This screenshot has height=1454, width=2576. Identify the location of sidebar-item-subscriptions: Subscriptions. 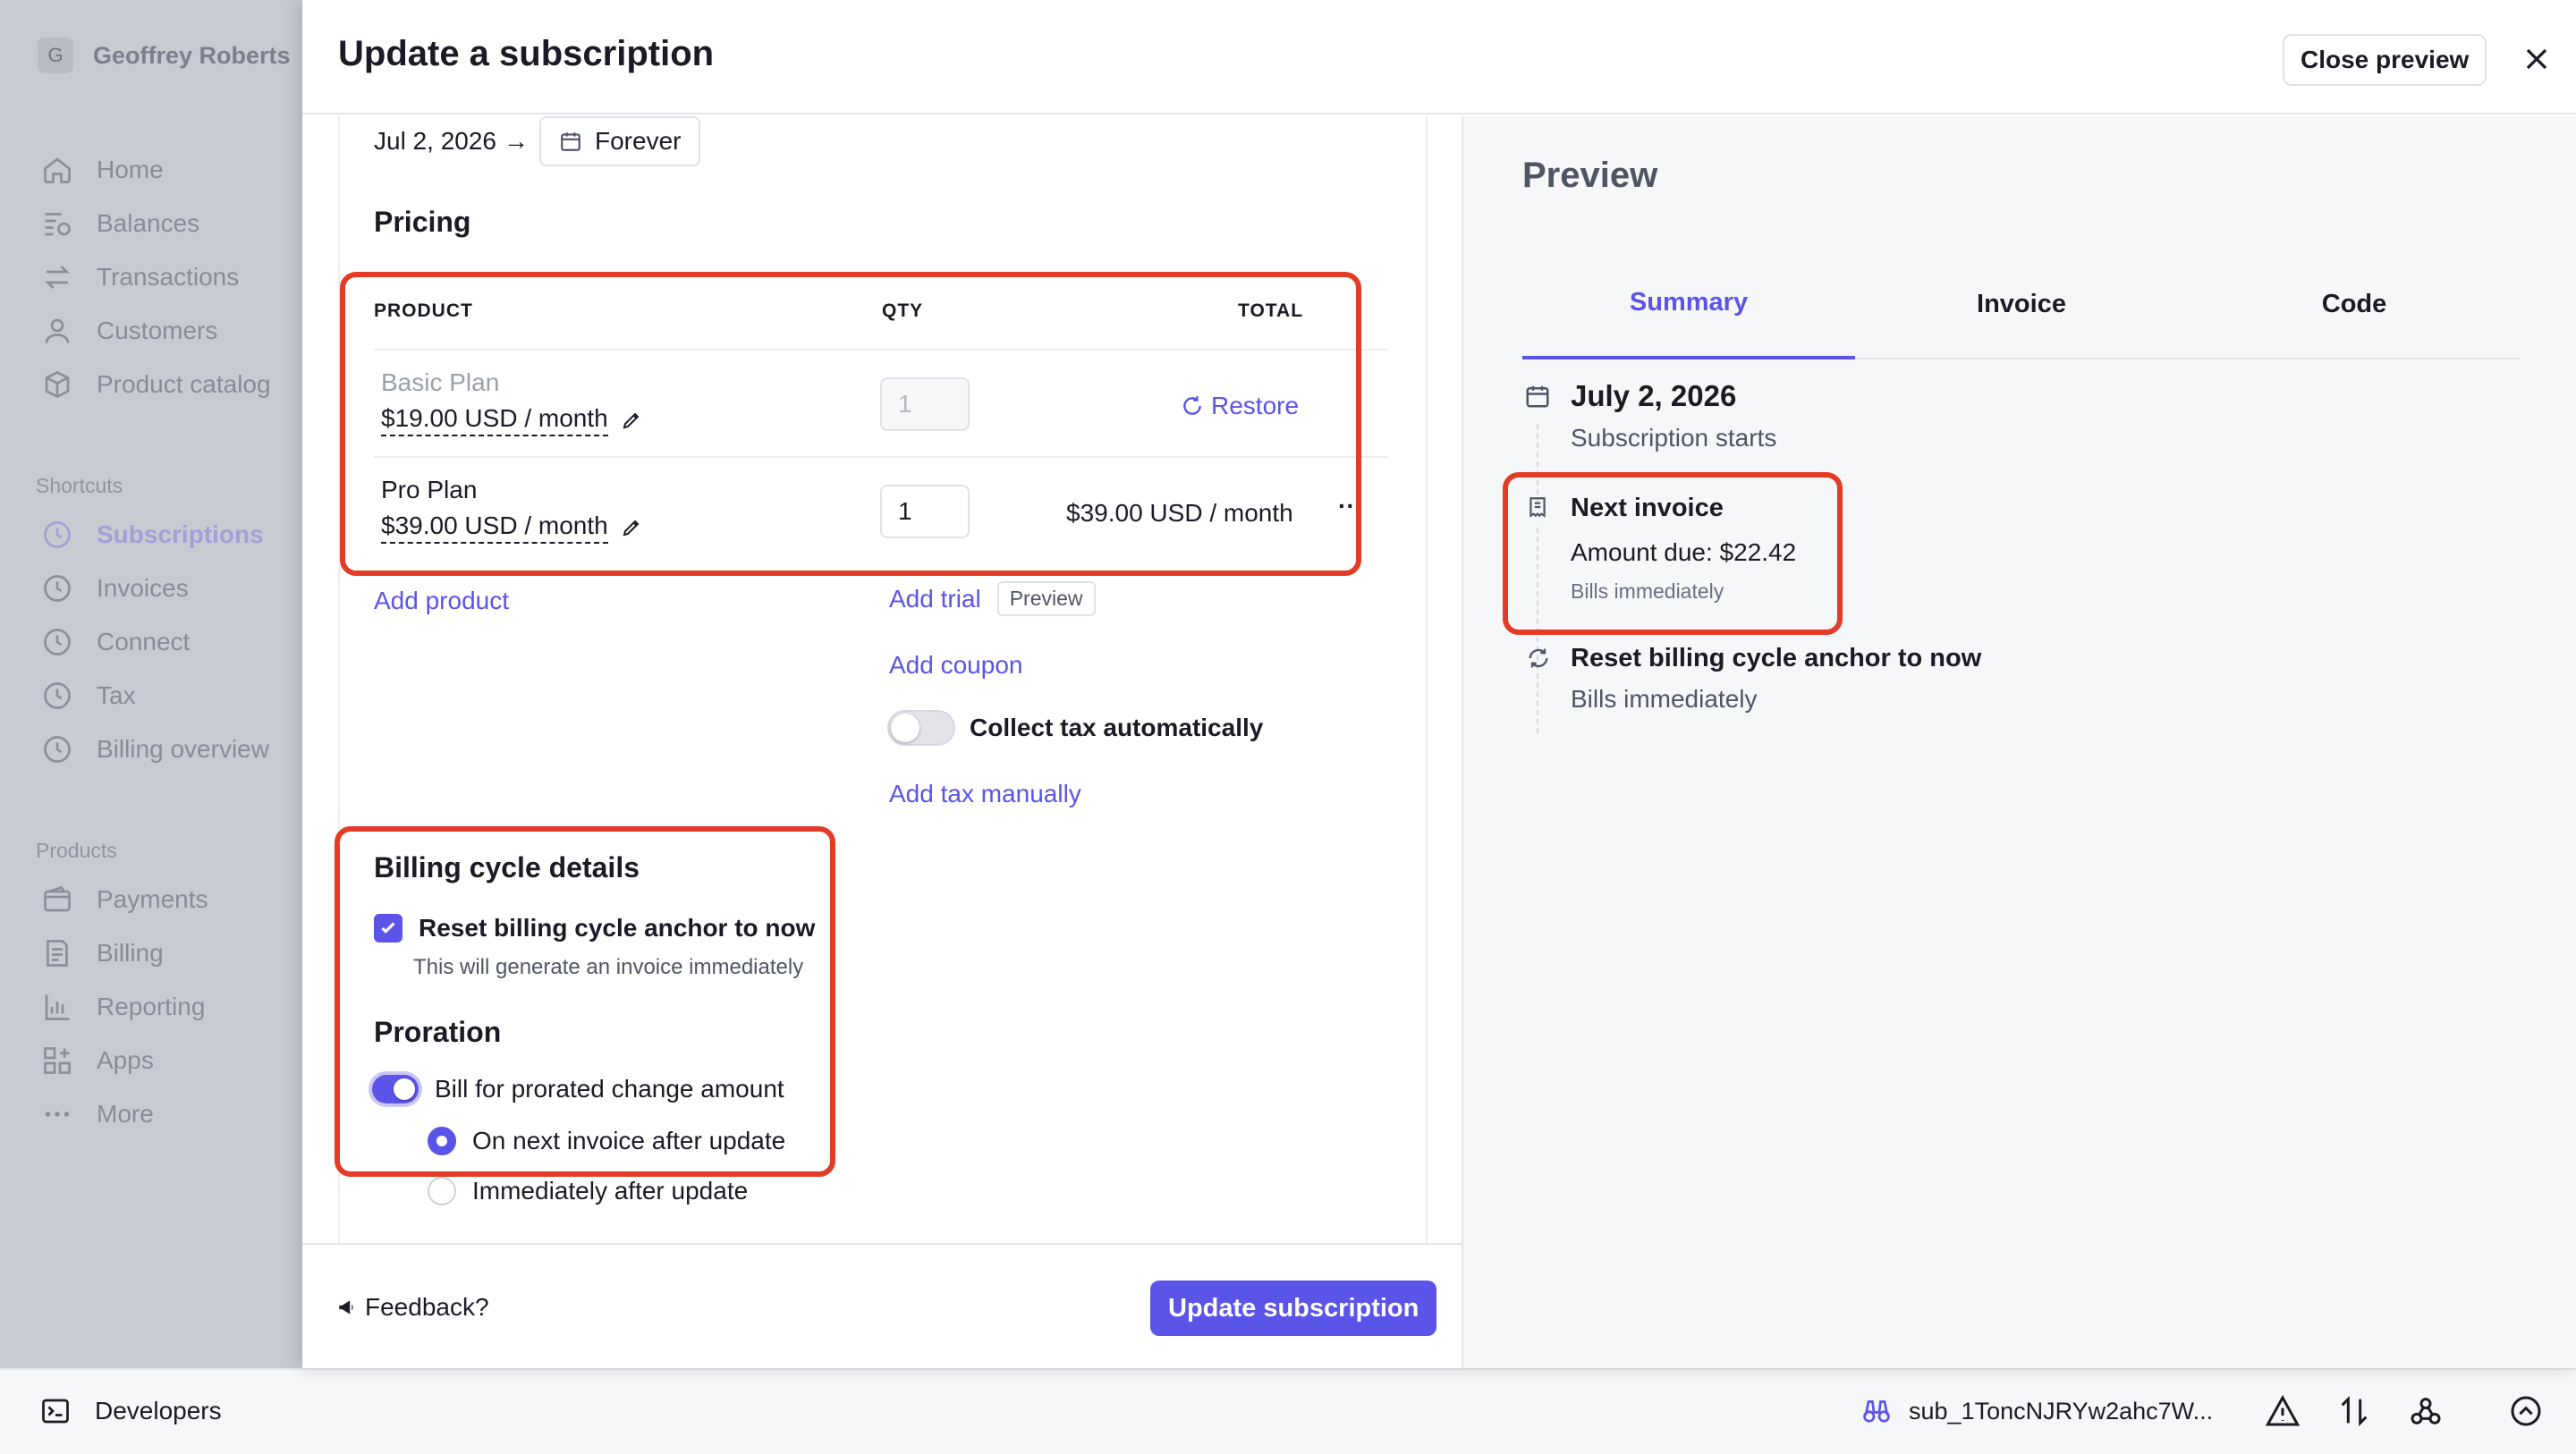
(155, 535).